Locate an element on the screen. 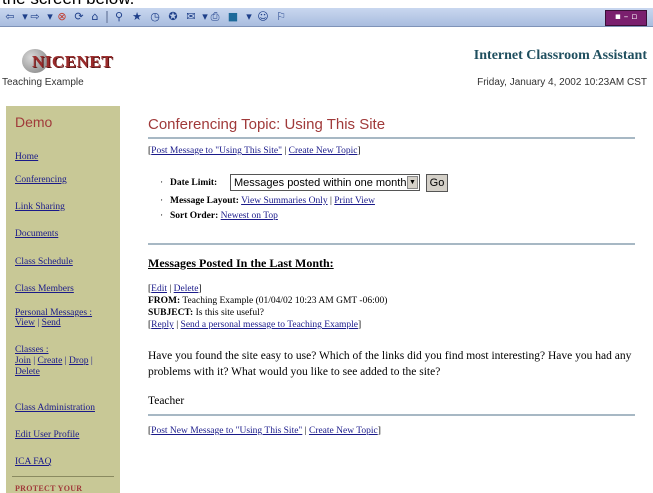 The image size is (653, 493). message-layout-label: Message Layout: is located at coordinates (204, 201).